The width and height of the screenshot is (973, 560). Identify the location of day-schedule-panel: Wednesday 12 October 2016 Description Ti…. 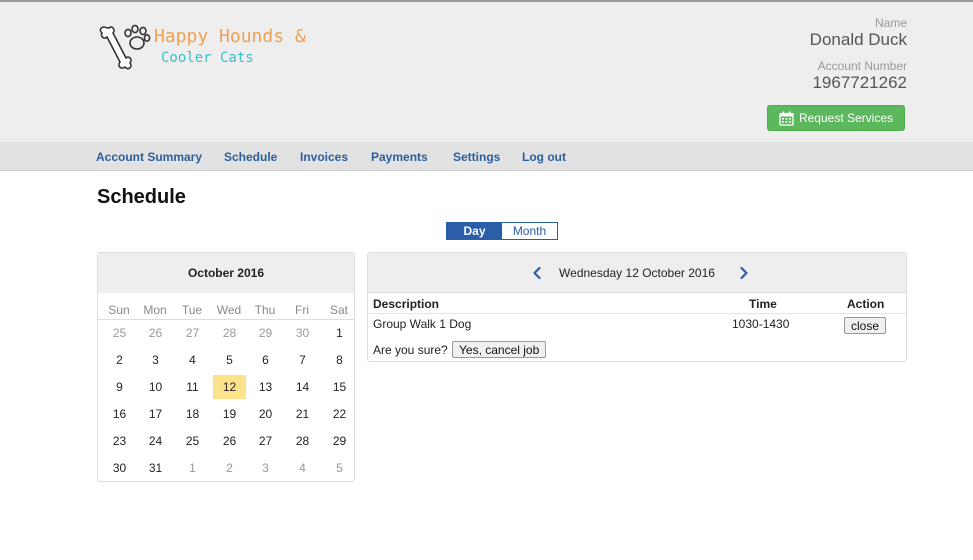
(637, 307).